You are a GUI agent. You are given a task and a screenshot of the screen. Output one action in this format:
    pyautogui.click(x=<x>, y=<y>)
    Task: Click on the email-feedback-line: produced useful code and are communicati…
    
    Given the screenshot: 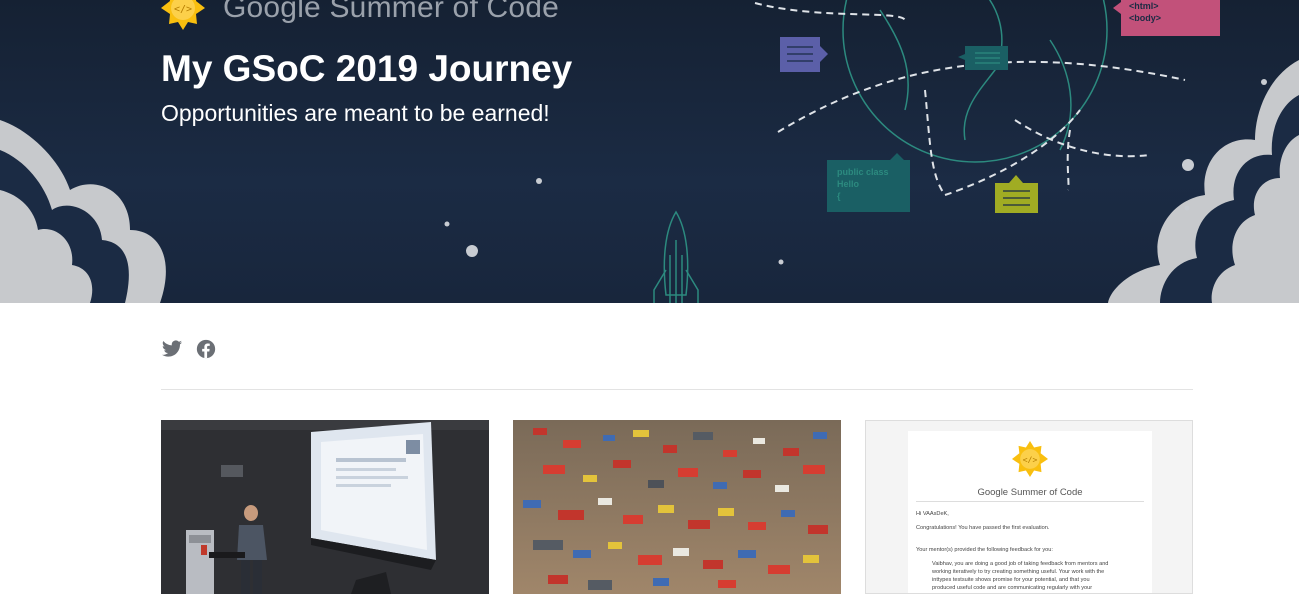 What is the action you would take?
    pyautogui.click(x=1012, y=588)
    